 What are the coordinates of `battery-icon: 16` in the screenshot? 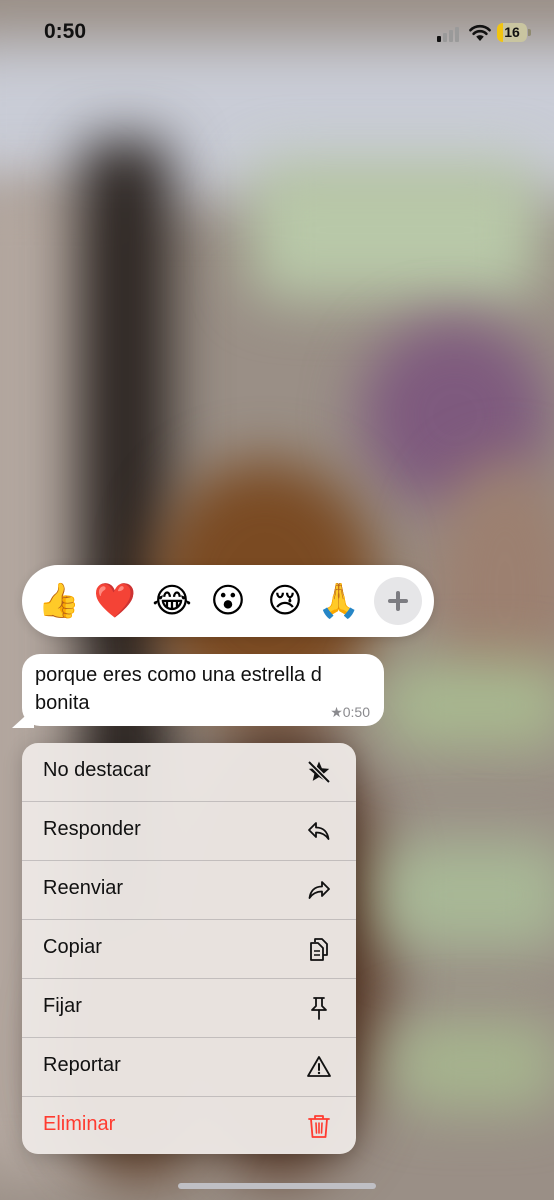 It's located at (512, 32).